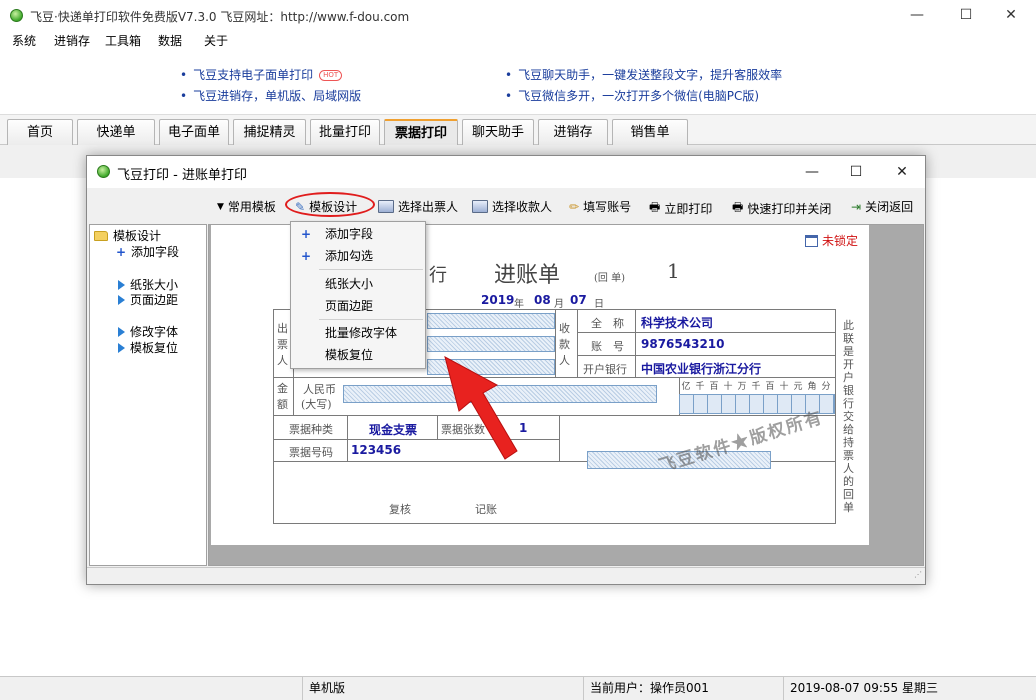 The width and height of the screenshot is (1036, 700). I want to click on dropdown-batch-font: 批量修改字体, so click(358, 333).